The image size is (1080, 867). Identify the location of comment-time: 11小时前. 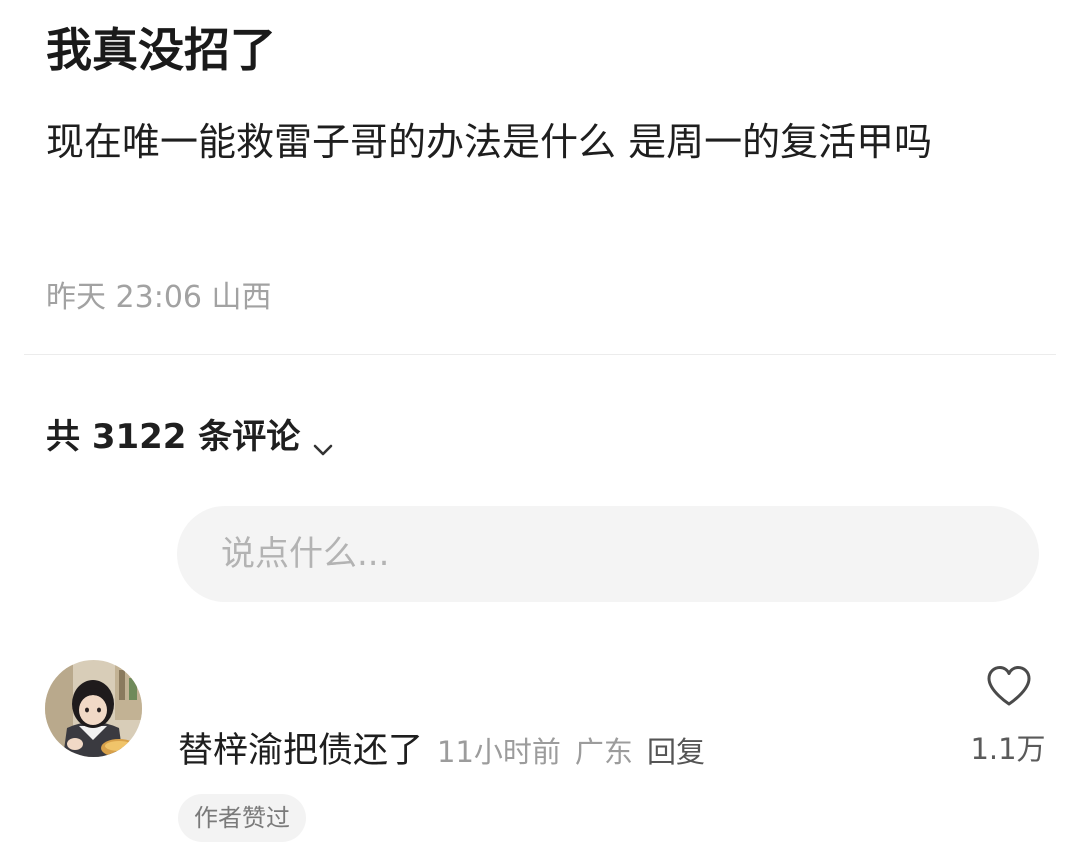
(499, 752).